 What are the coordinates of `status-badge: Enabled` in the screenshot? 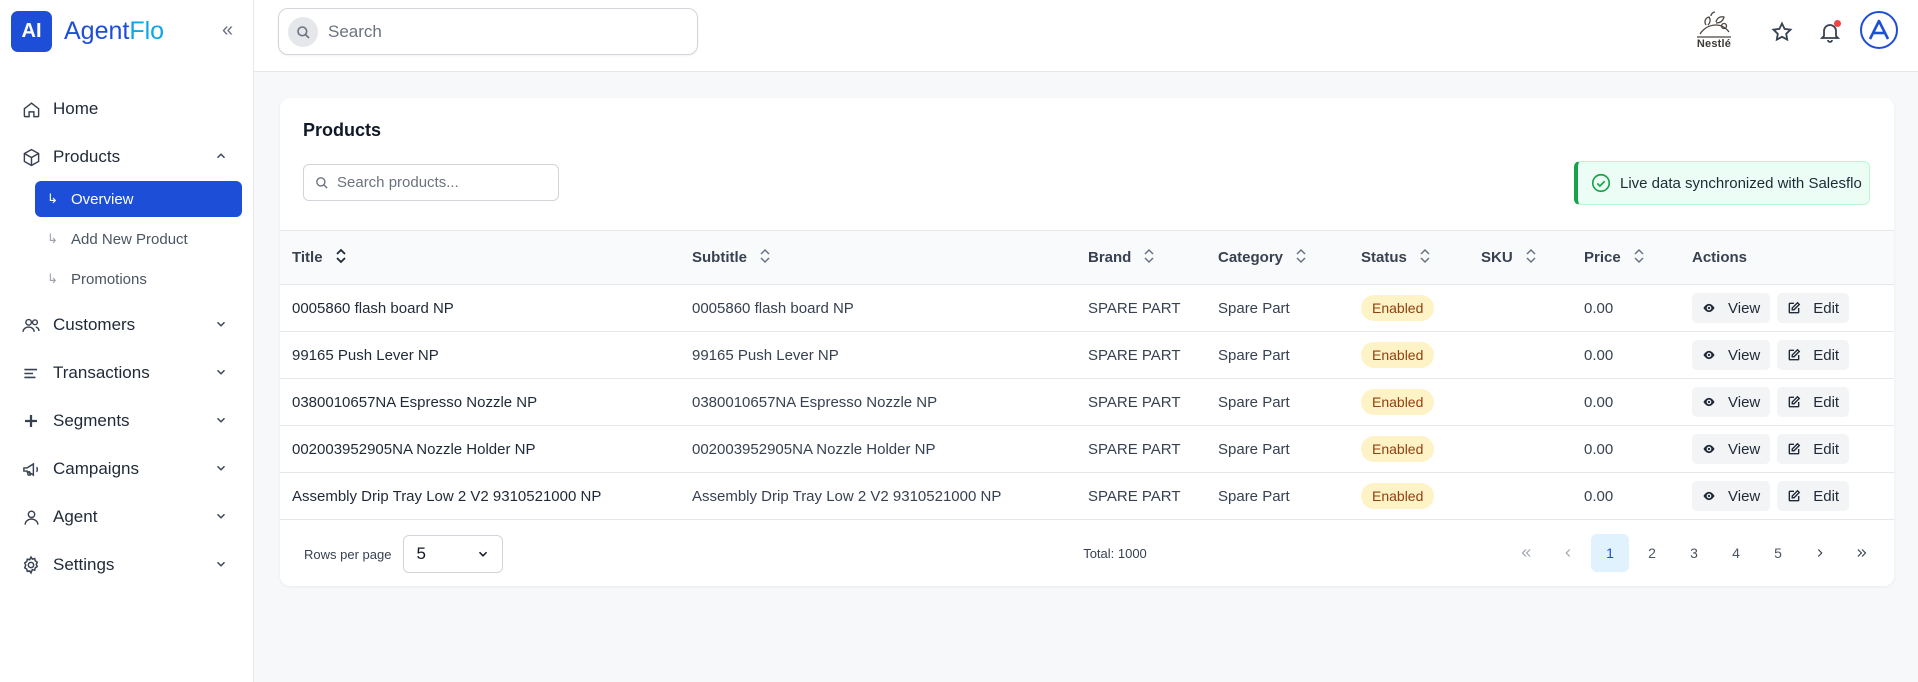 It's located at (1398, 496).